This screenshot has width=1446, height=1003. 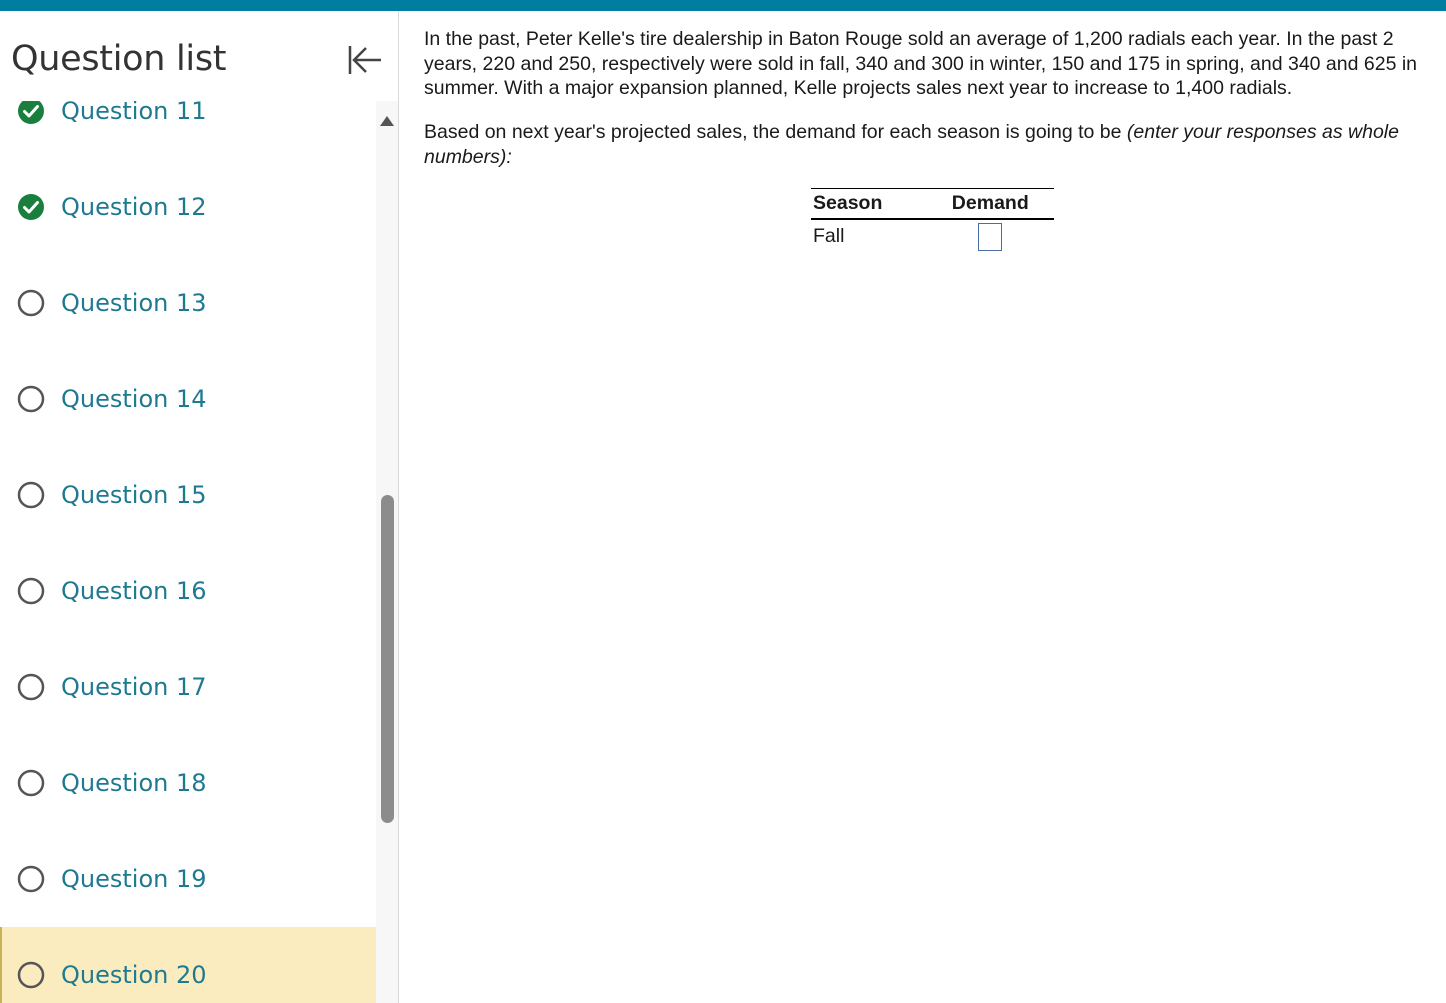 I want to click on question-item-17: Question 17, so click(x=188, y=687).